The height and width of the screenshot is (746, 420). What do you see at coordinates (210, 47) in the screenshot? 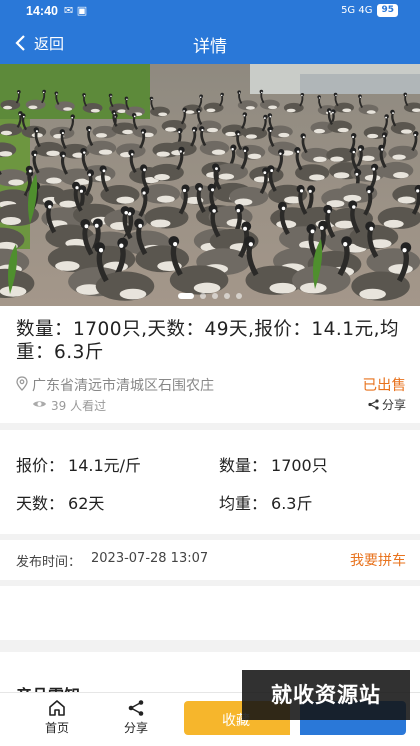
I see `page-title: 详情` at bounding box center [210, 47].